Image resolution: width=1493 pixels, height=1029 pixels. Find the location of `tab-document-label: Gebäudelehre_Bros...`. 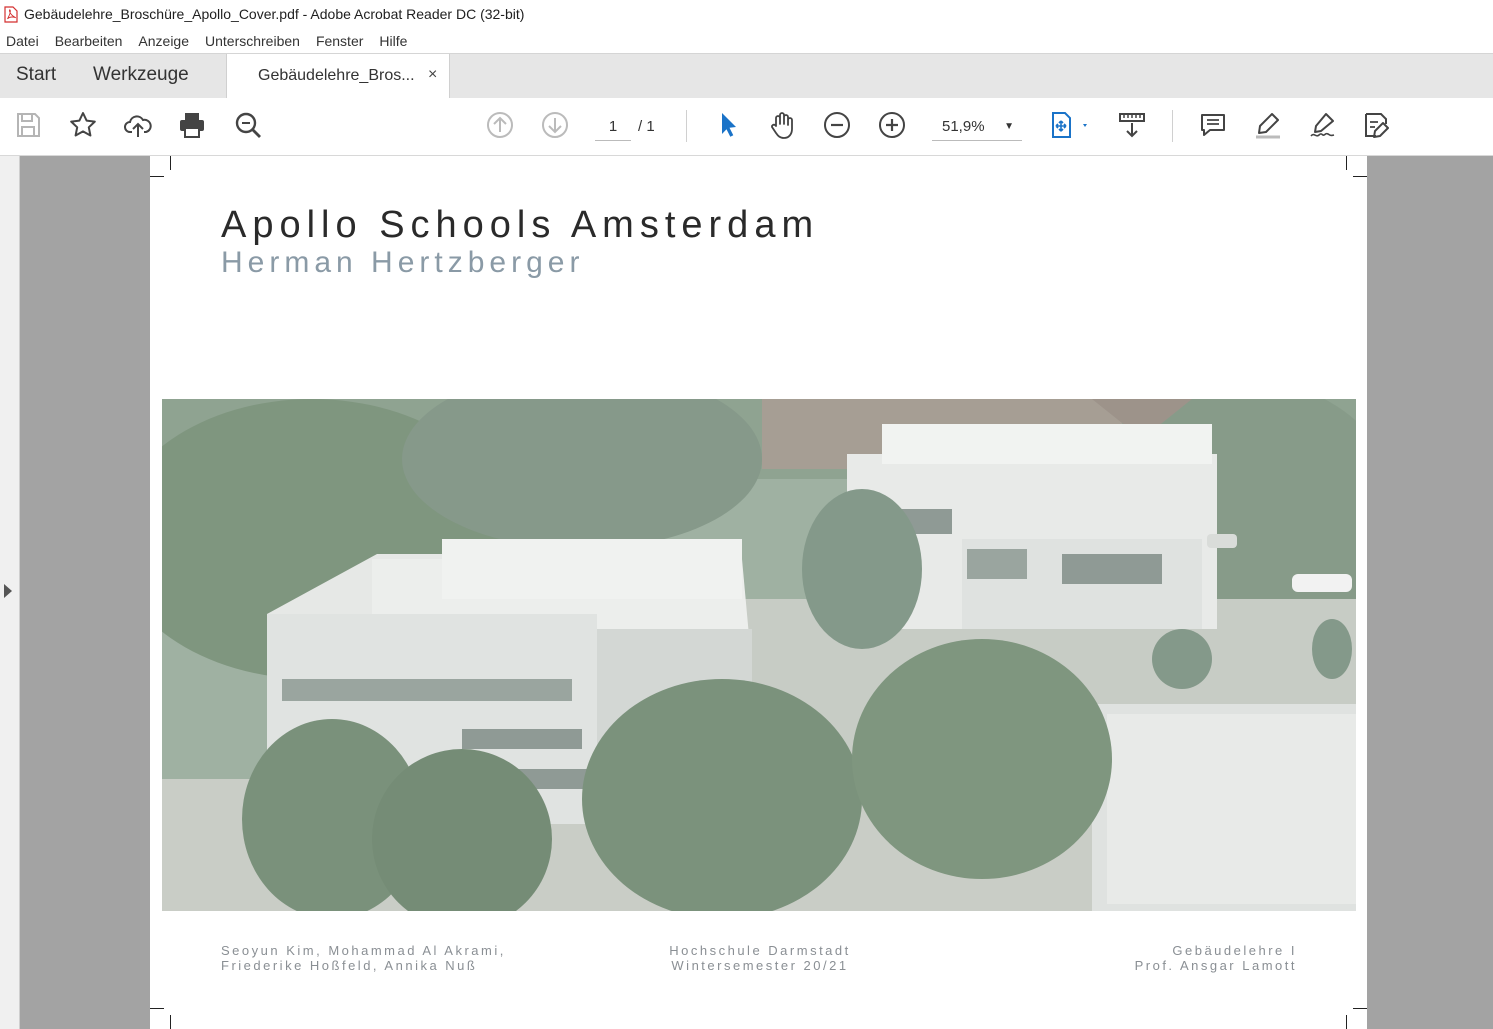

tab-document-label: Gebäudelehre_Bros... is located at coordinates (336, 75).